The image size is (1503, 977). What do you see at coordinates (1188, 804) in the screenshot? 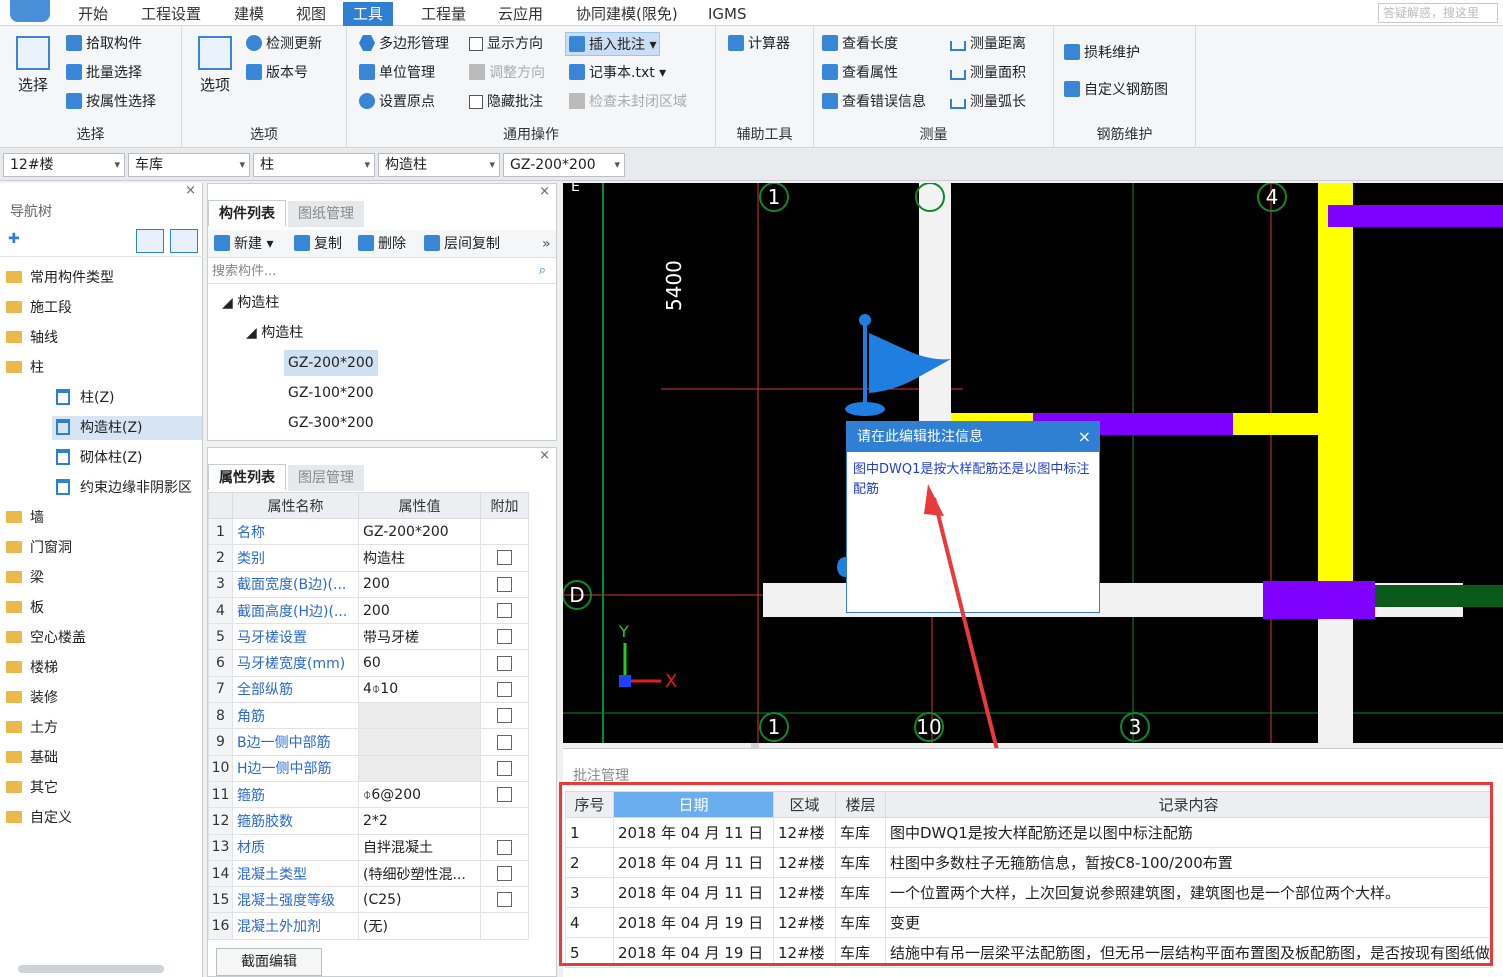
I see `column-header-content: 记录内容` at bounding box center [1188, 804].